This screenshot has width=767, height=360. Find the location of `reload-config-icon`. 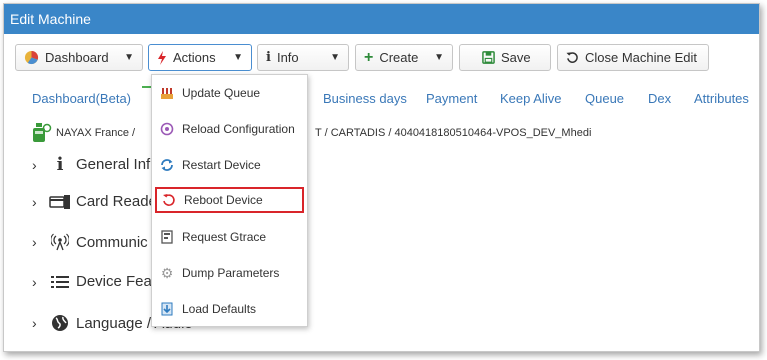

reload-config-icon is located at coordinates (167, 129).